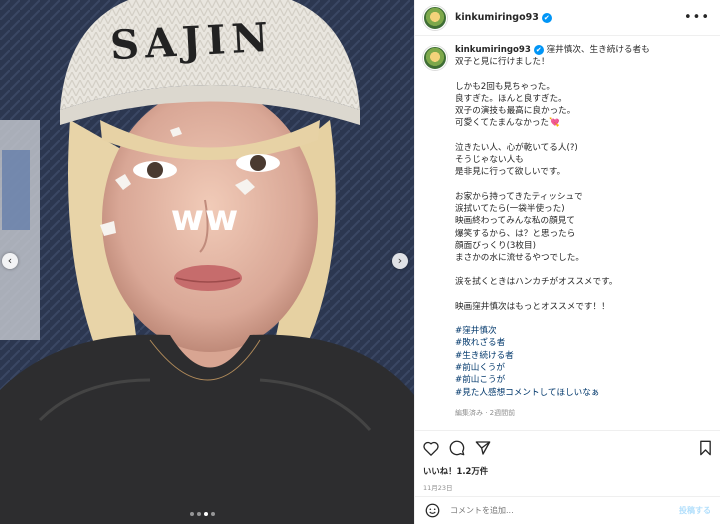 This screenshot has width=720, height=524. What do you see at coordinates (502, 62) in the screenshot?
I see `caption-line: 双子と見に行けました！` at bounding box center [502, 62].